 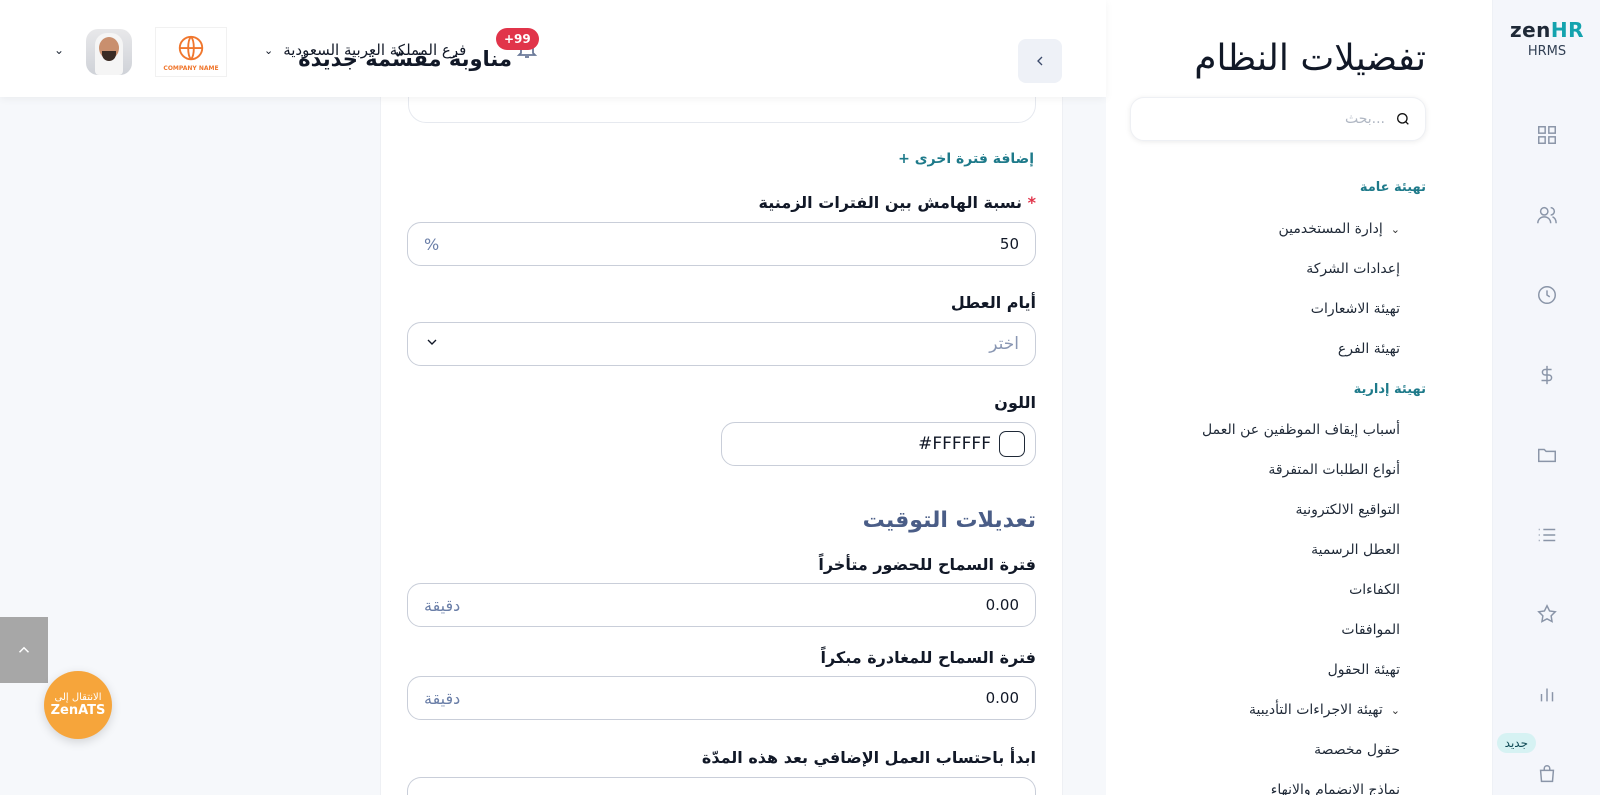 I want to click on menu-item-fields: تهيئة الحقول, so click(x=1364, y=670).